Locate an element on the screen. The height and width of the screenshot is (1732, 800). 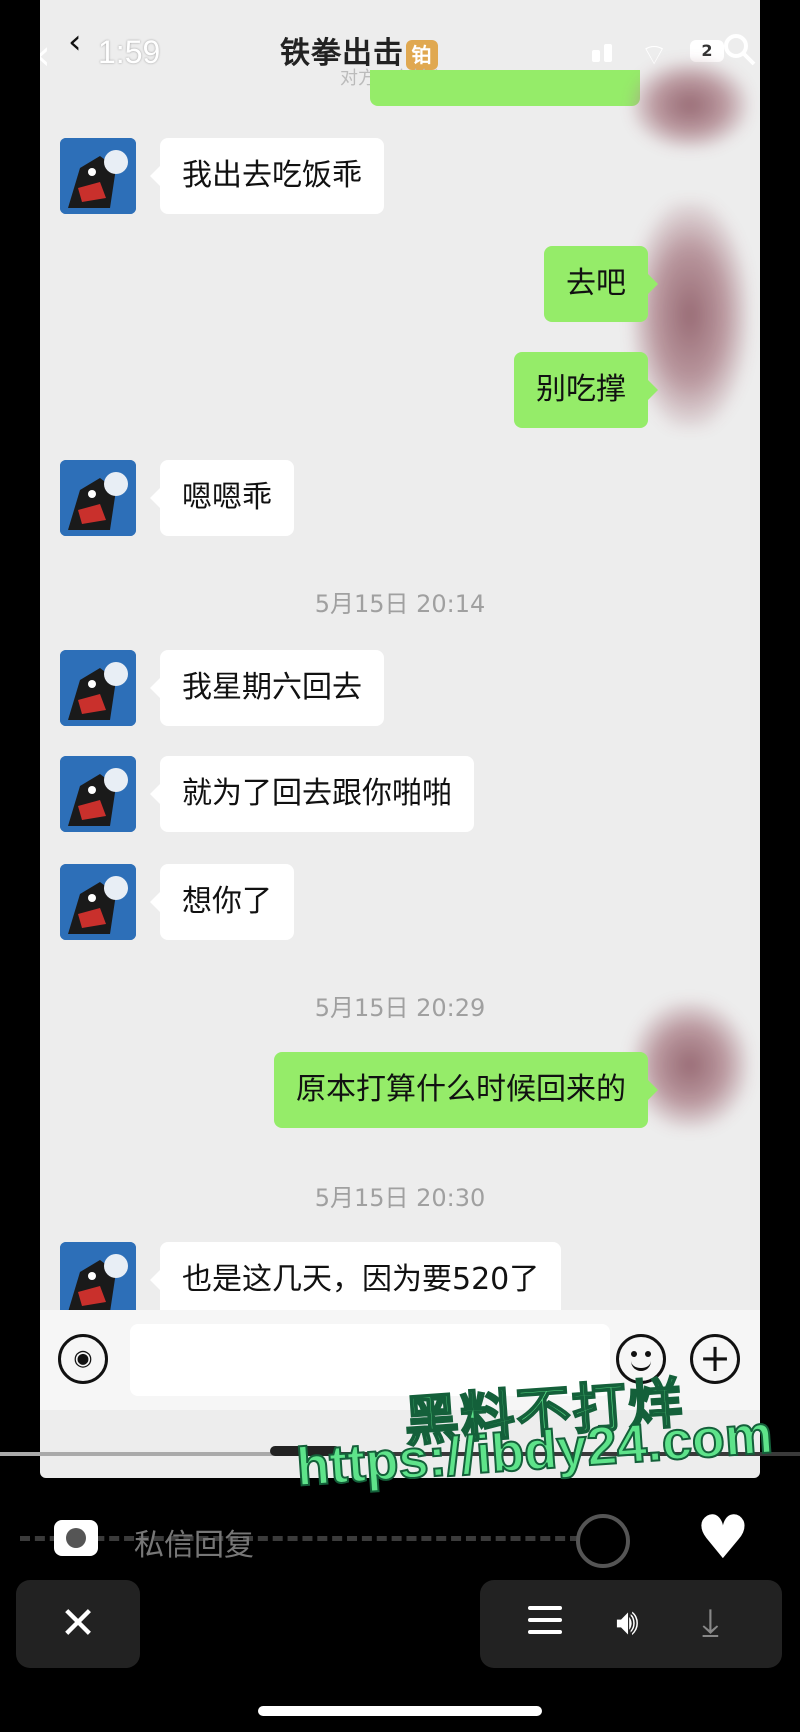
status-time: 1:59 is located at coordinates (129, 52).